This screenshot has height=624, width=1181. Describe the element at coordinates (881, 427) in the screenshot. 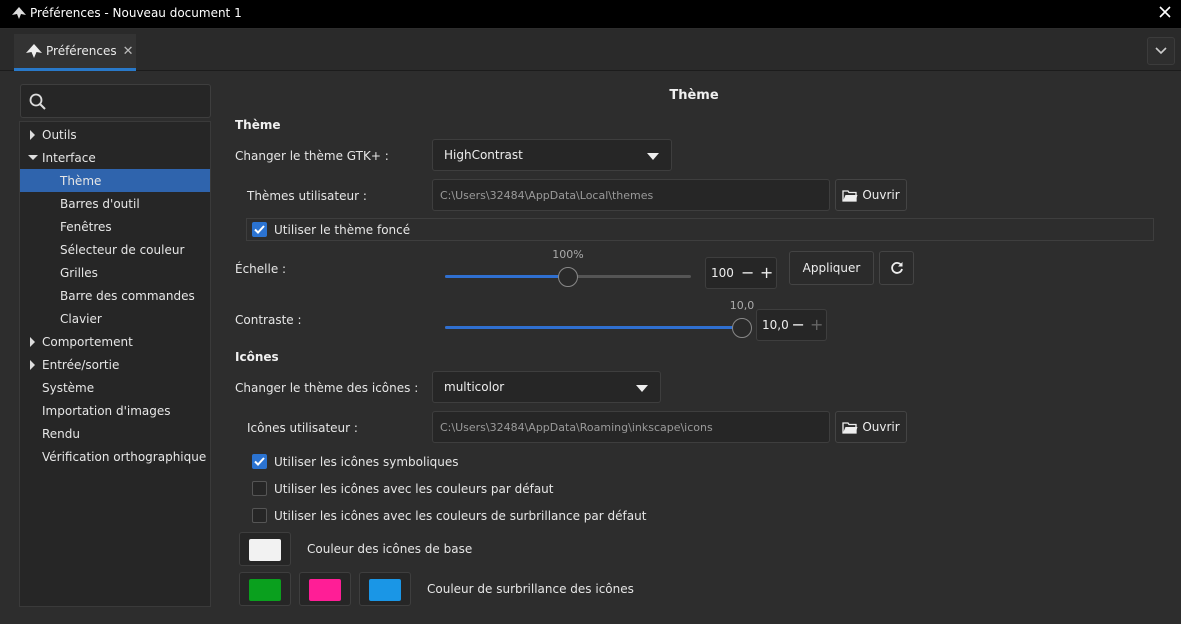

I see `open-icons-label: Ouvrir` at that location.